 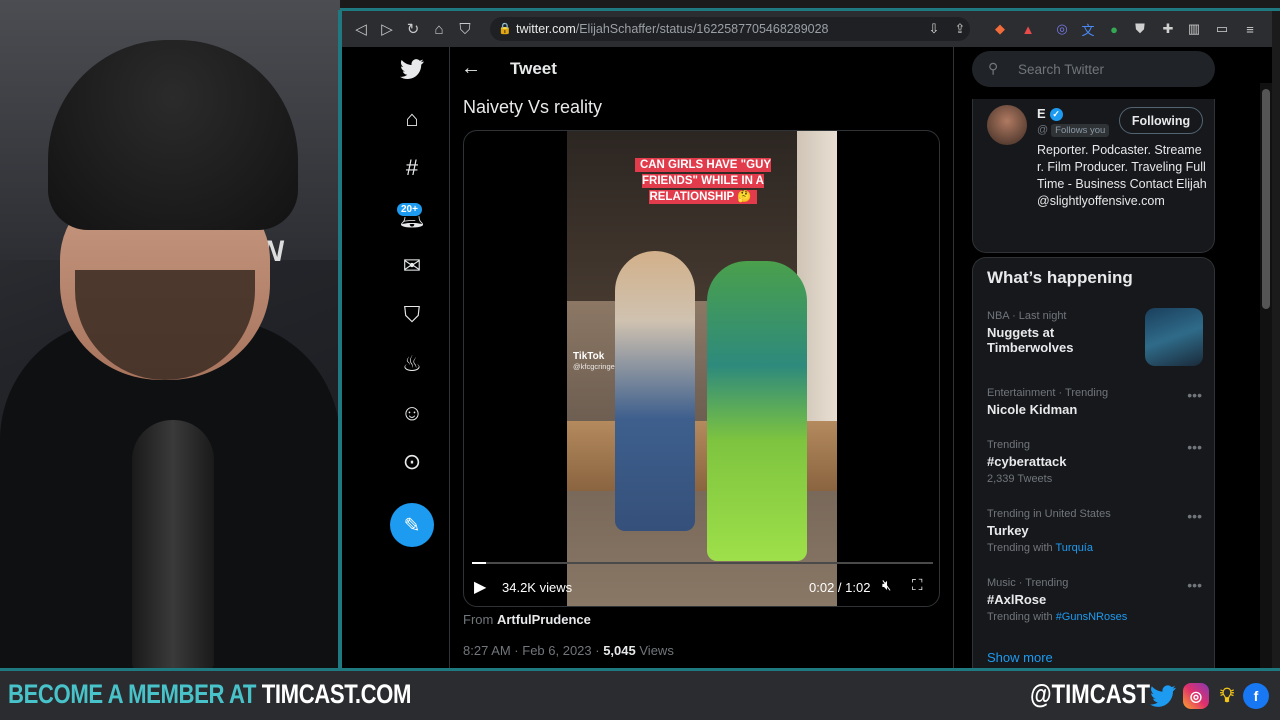 I want to click on video-time: 0:02 / 1:02, so click(x=840, y=587).